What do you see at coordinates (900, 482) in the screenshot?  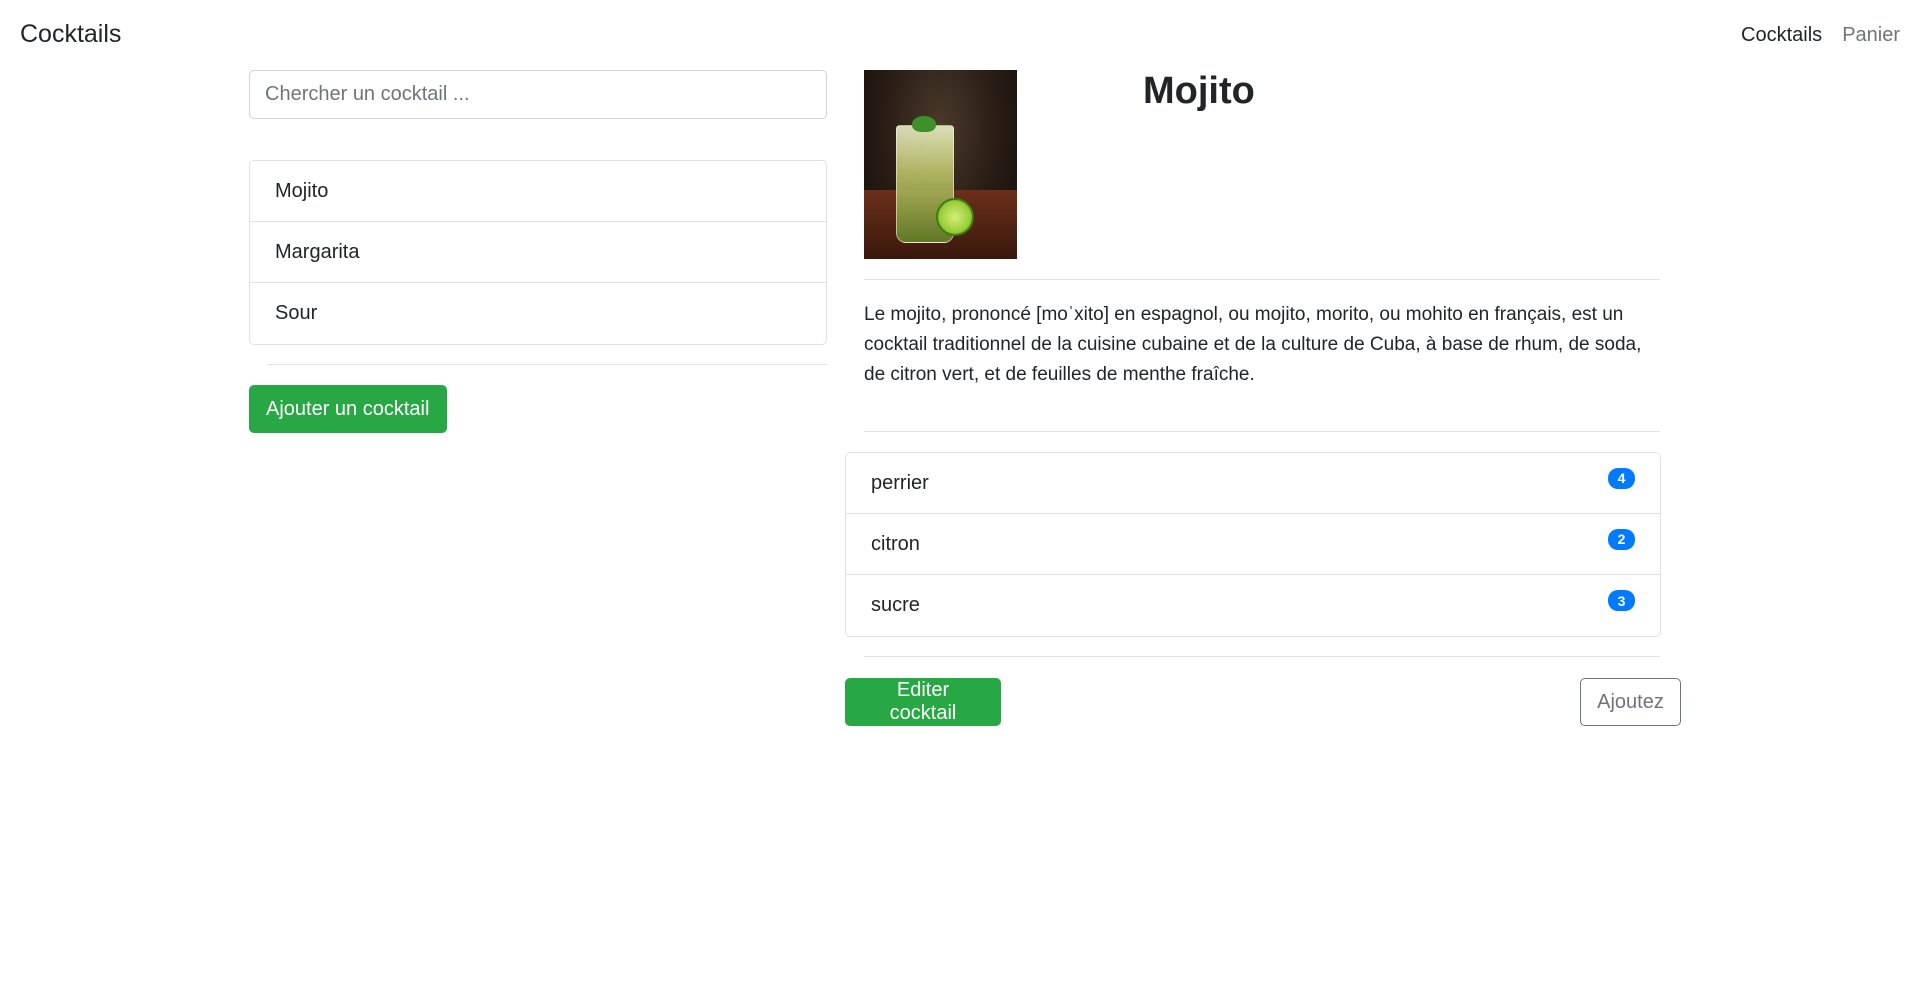 I see `ingredient-name: perrier` at bounding box center [900, 482].